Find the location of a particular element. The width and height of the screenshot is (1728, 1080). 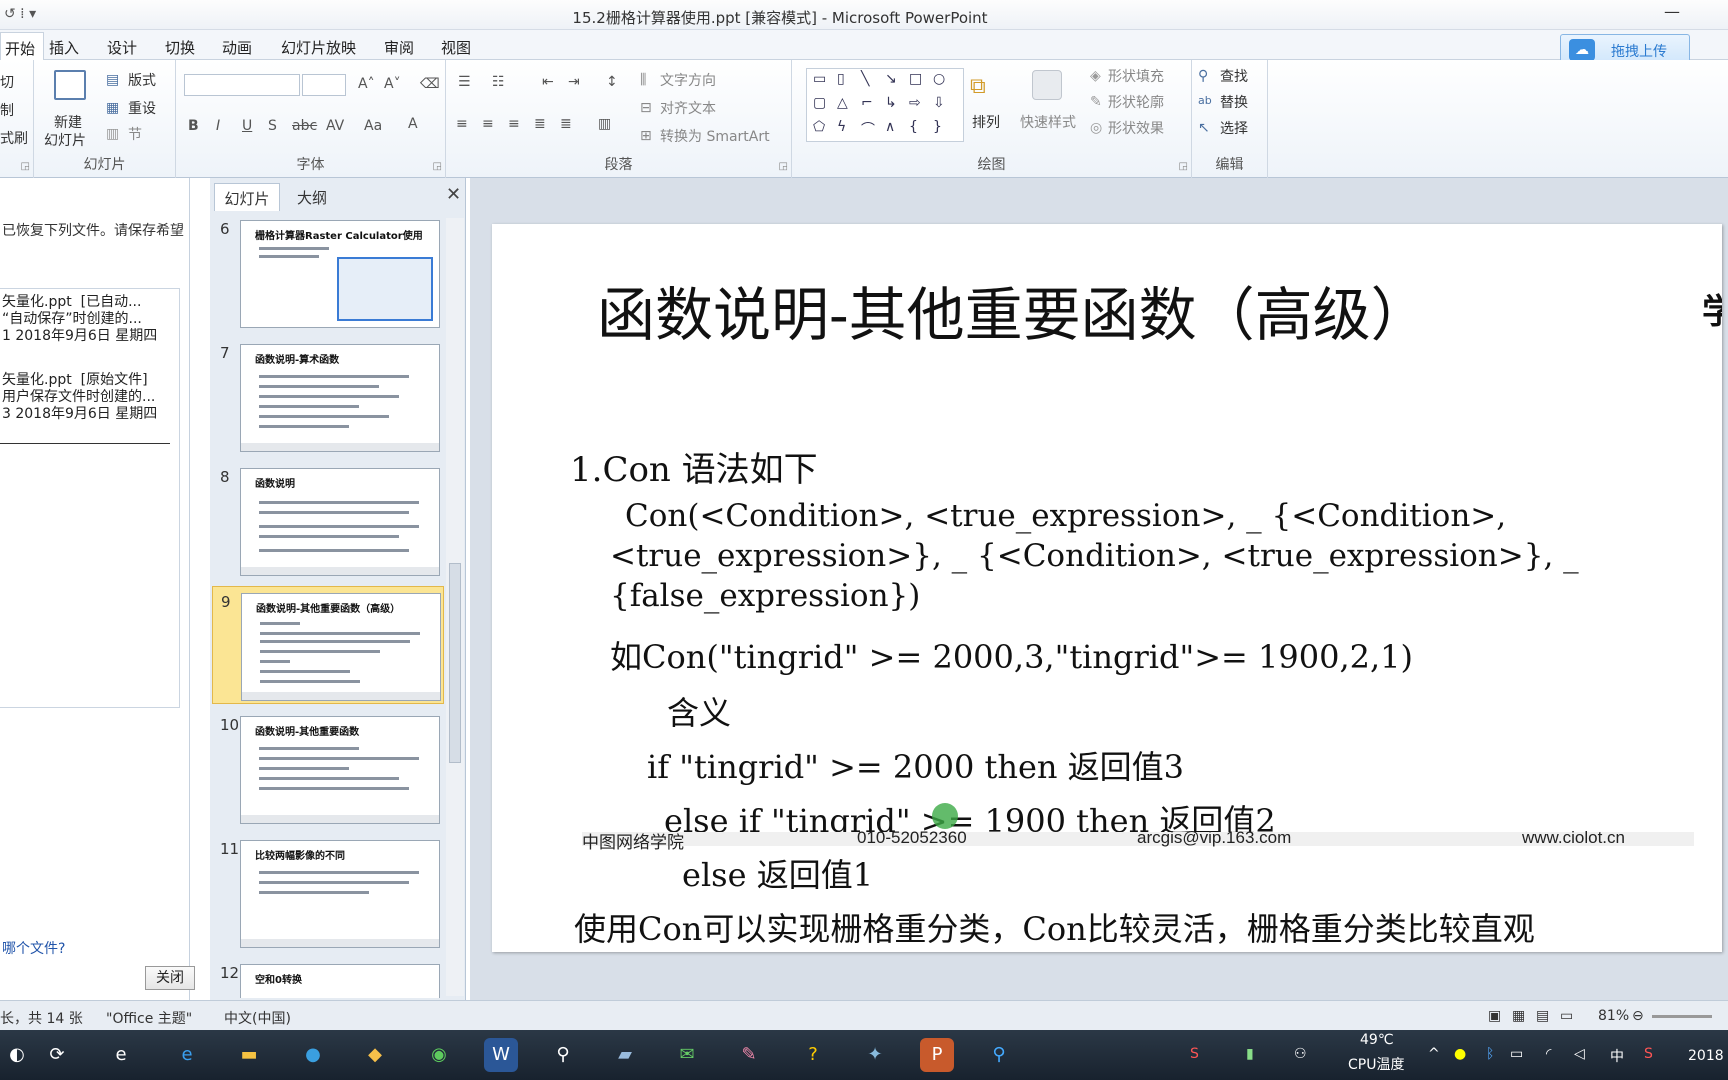

tab-slideshow: 幻灯片放映 is located at coordinates (318, 47).